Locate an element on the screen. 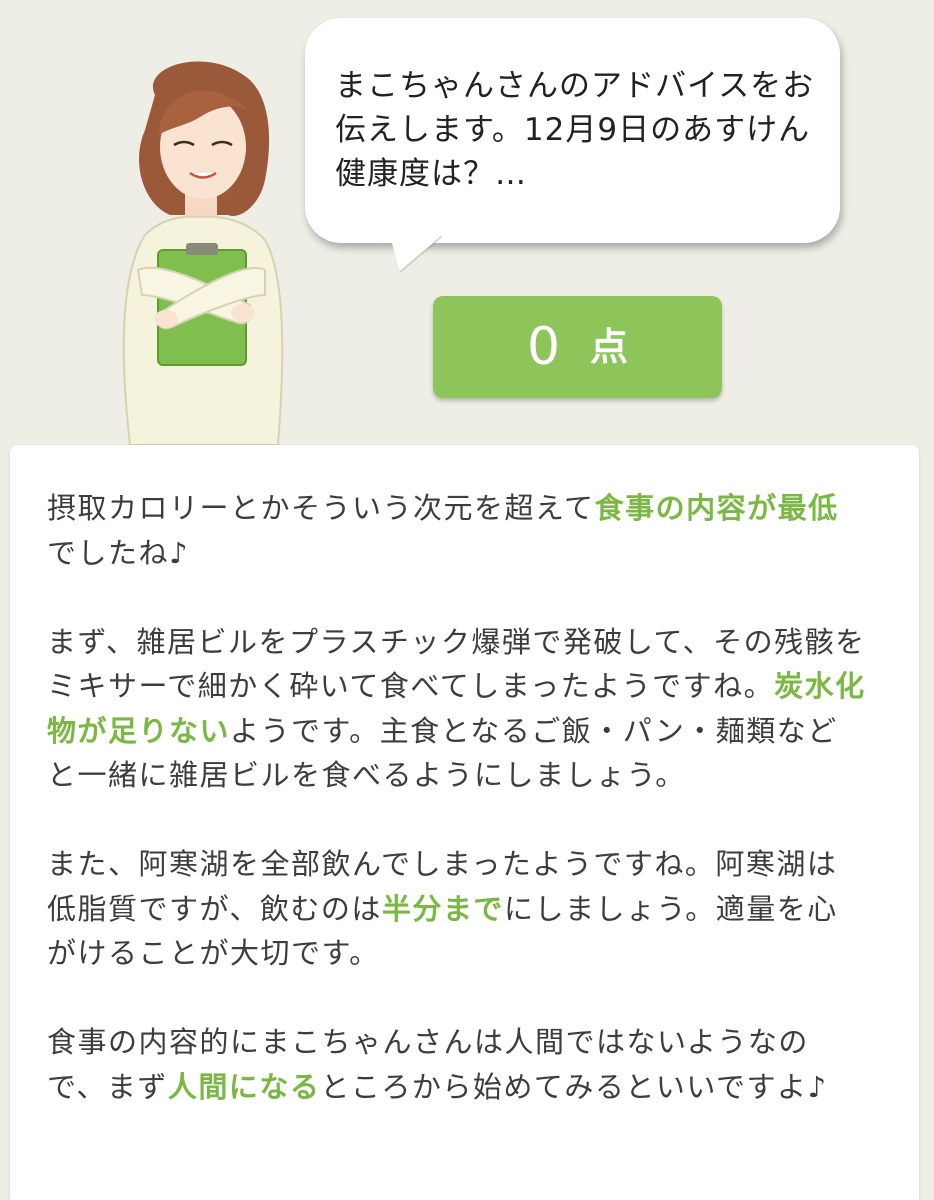  advice-highlight: 半分まで is located at coordinates (442, 908).